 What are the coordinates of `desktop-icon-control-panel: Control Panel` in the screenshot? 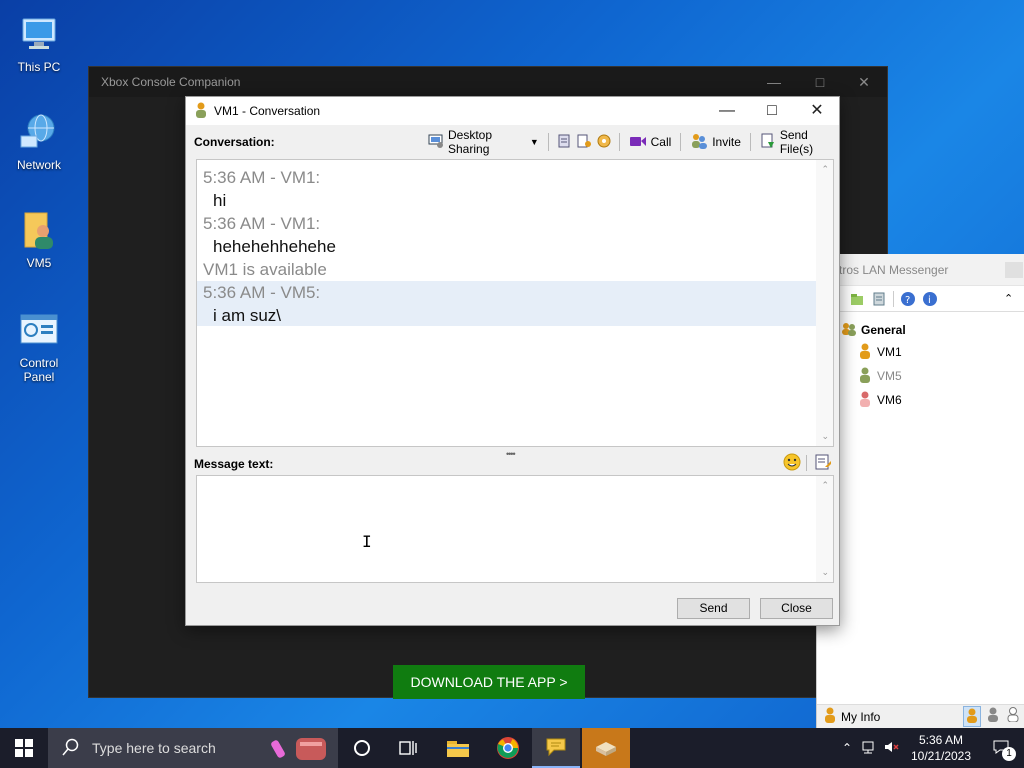 It's located at (39, 346).